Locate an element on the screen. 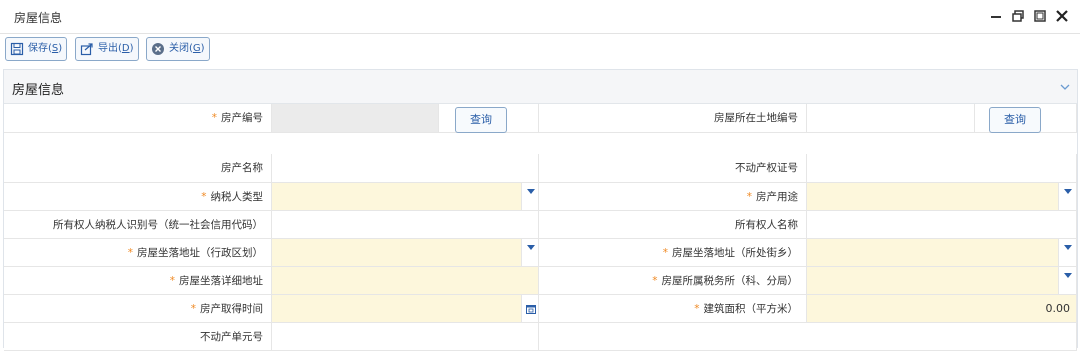 This screenshot has height=351, width=1080. close-icon is located at coordinates (1062, 16).